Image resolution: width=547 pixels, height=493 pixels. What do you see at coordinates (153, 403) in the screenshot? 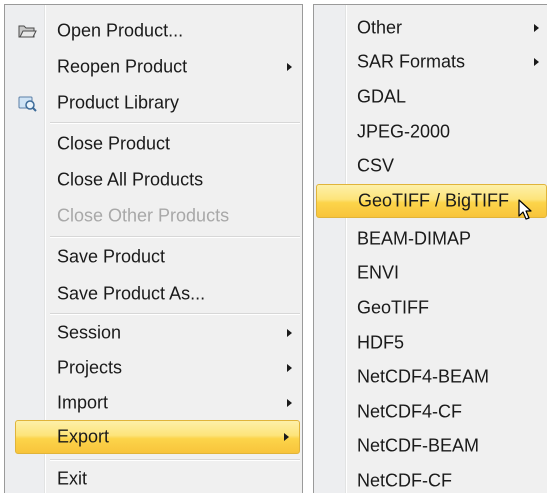
I see `menu-item-import: Import` at bounding box center [153, 403].